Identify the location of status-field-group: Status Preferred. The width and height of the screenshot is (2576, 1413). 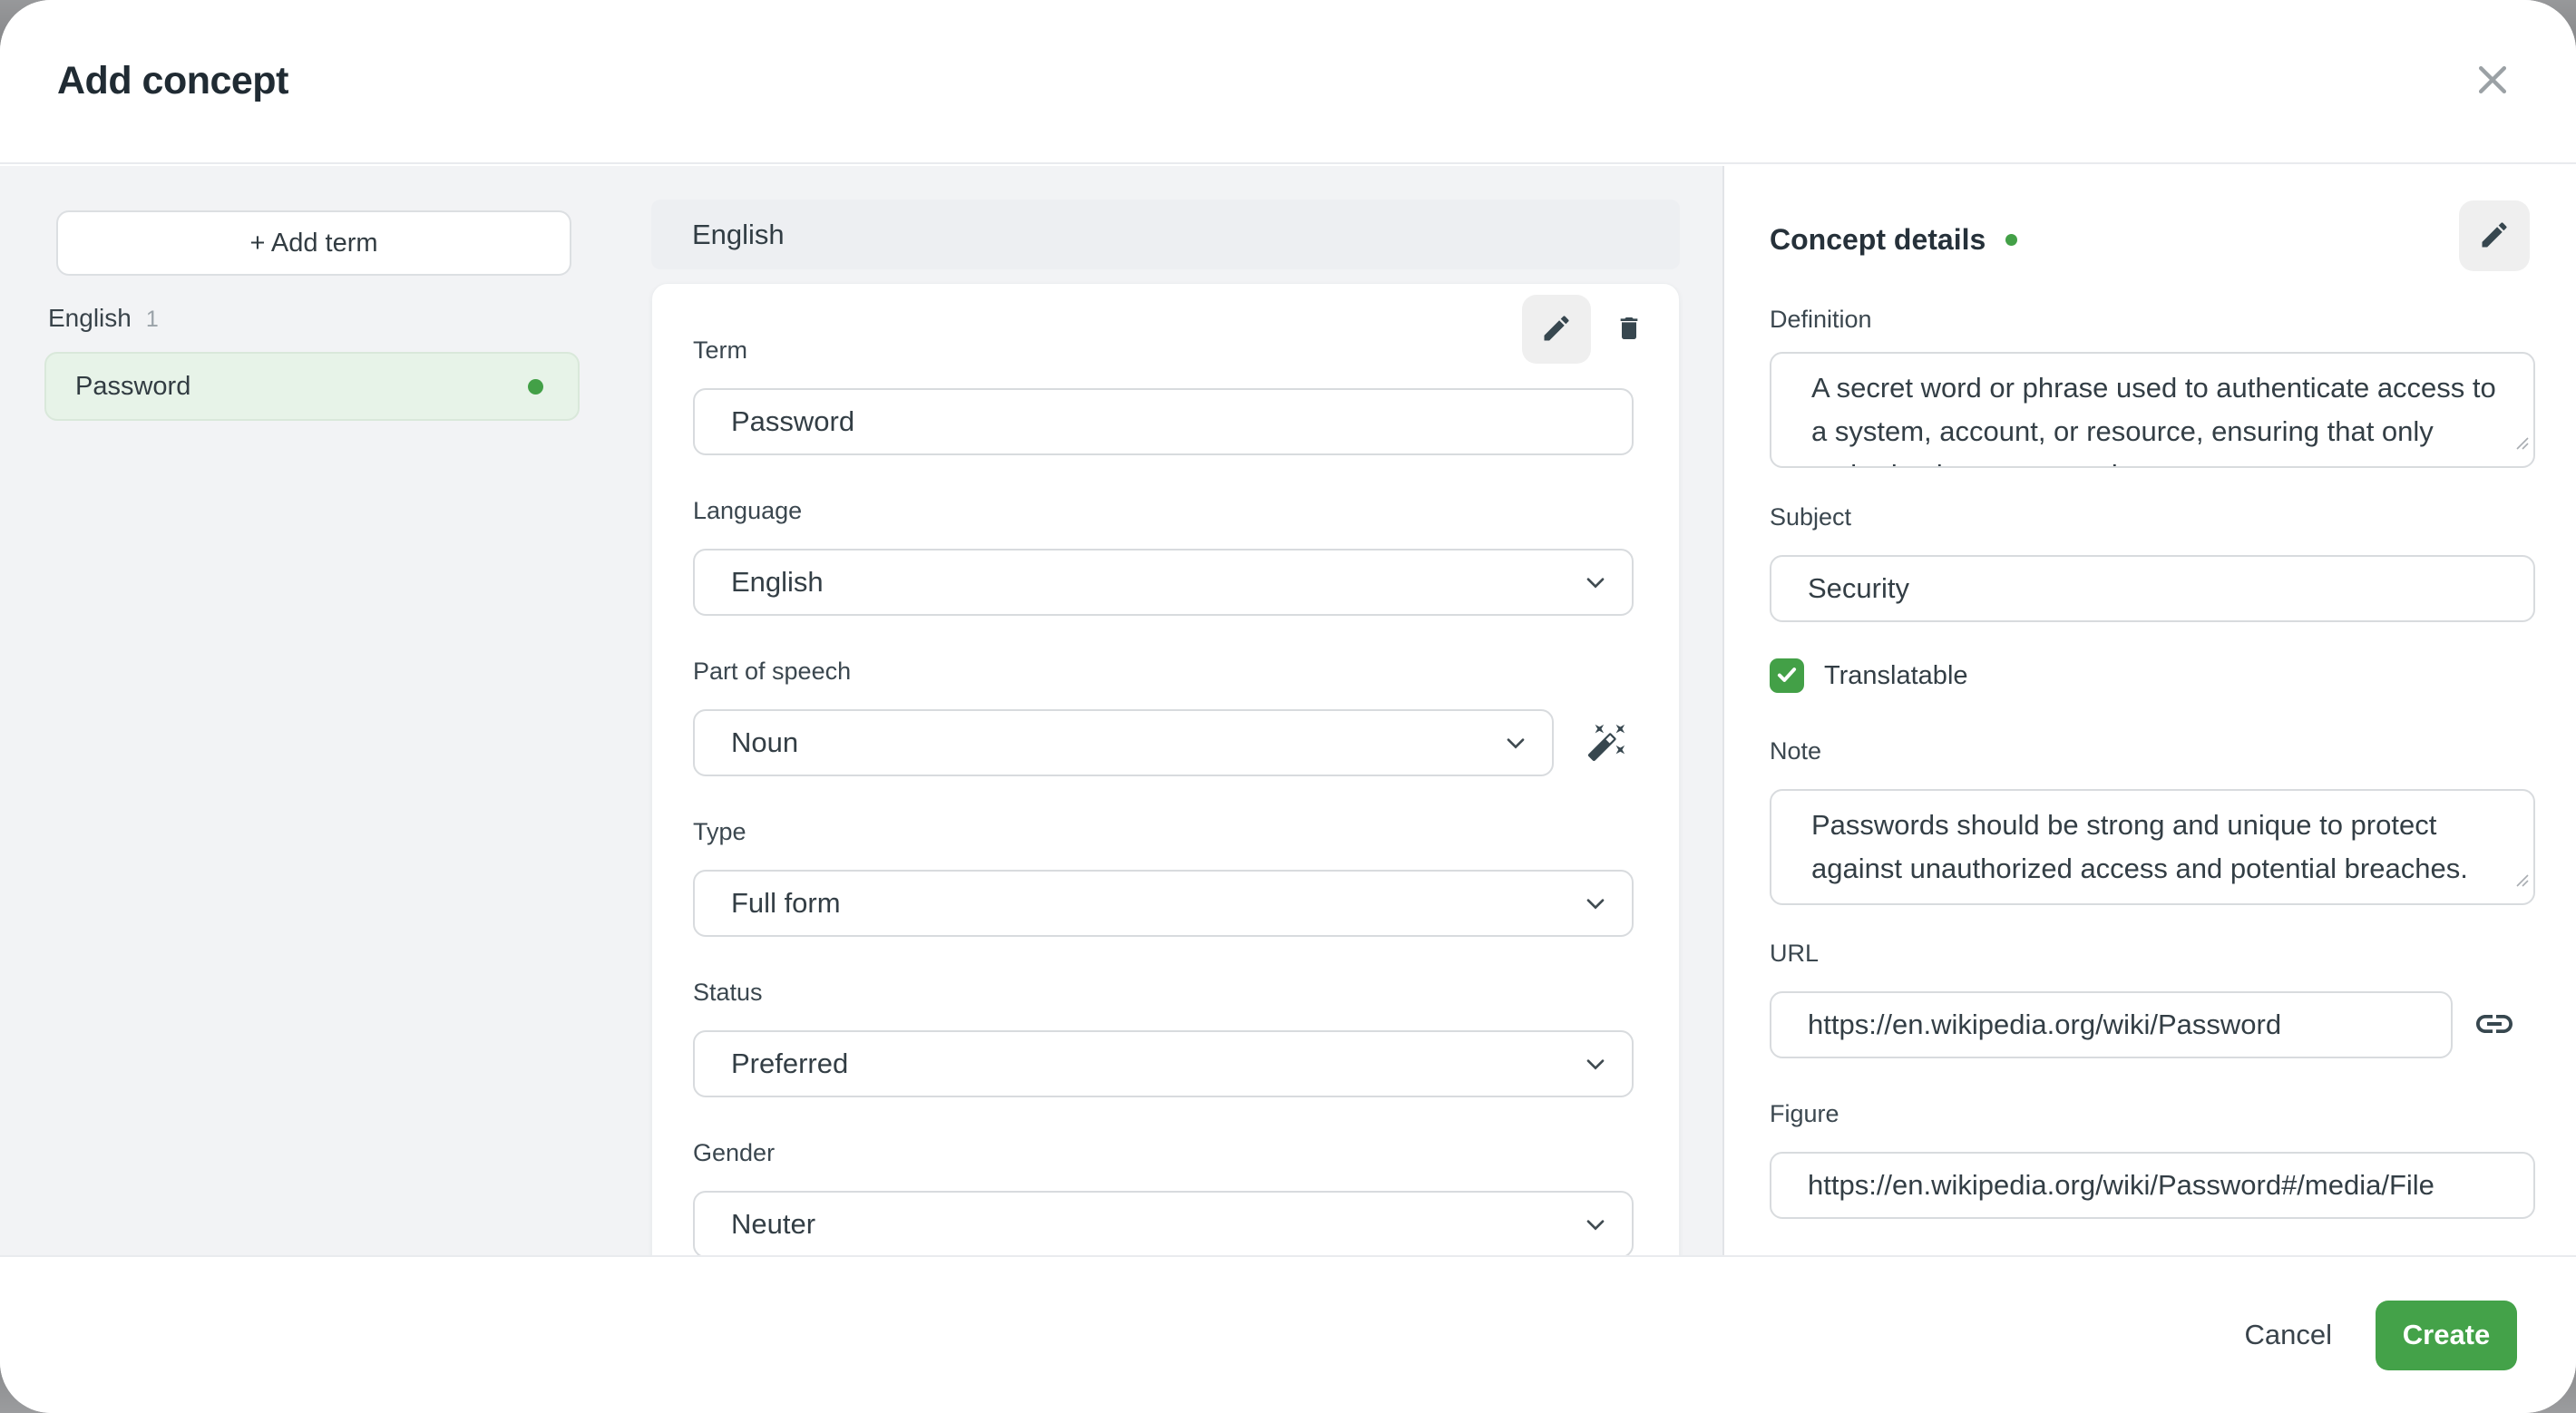
(1163, 1038).